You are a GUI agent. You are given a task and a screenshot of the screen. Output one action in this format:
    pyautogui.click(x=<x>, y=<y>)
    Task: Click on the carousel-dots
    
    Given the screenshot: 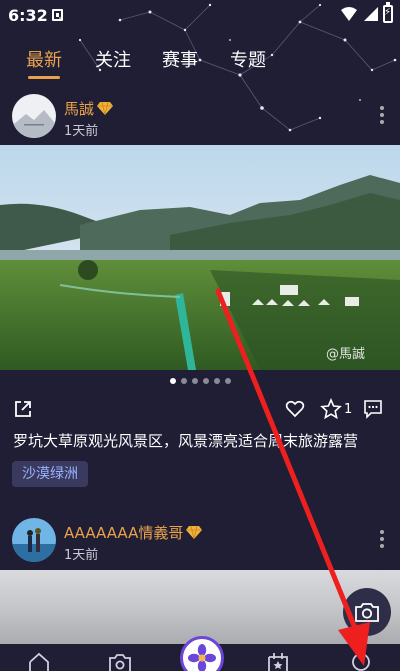 What is the action you would take?
    pyautogui.click(x=200, y=381)
    